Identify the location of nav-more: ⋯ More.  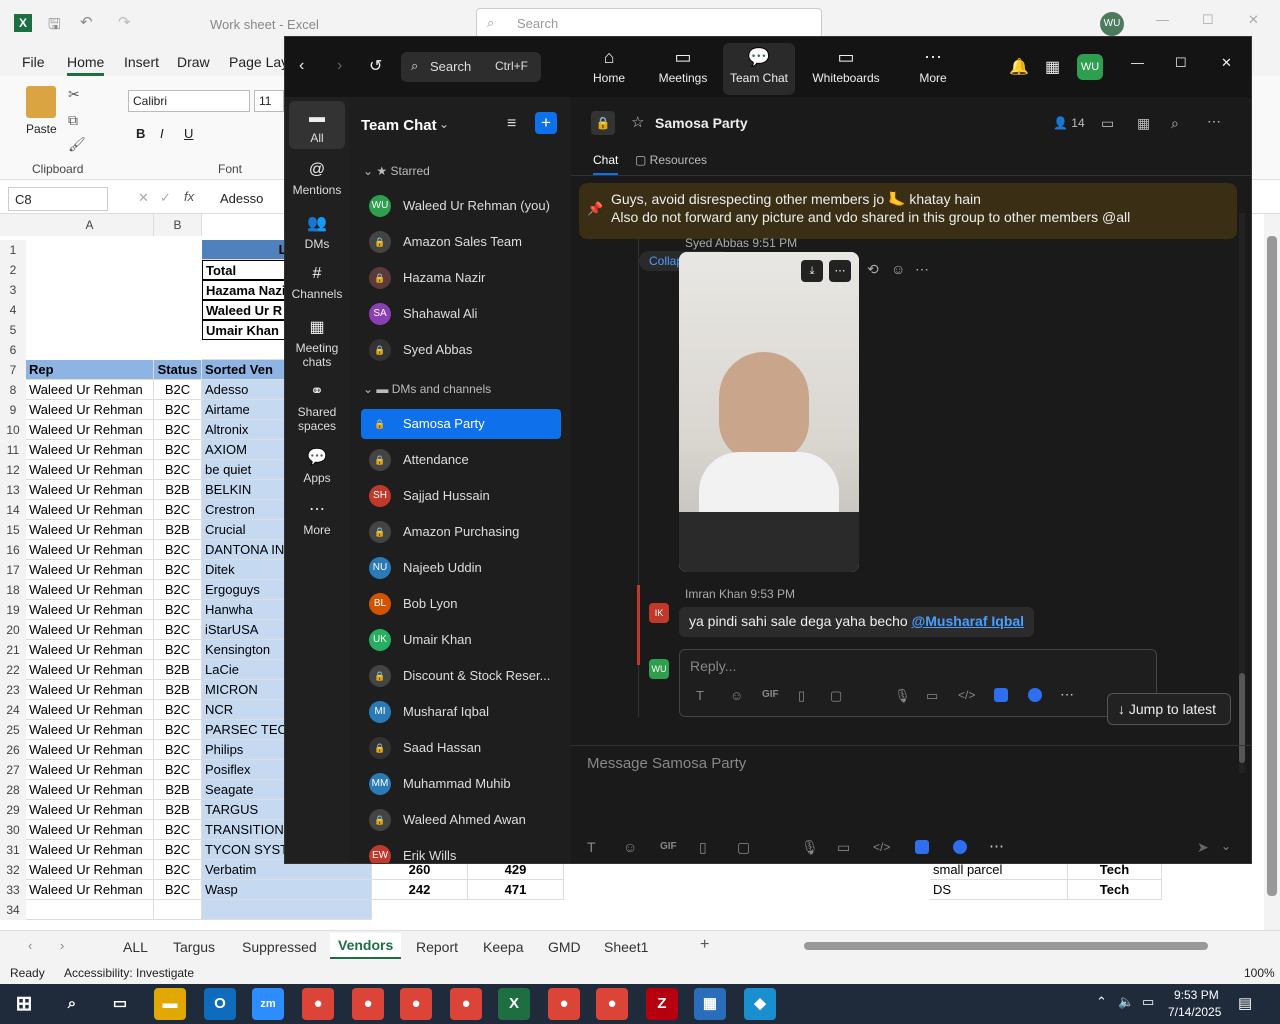
(933, 66).